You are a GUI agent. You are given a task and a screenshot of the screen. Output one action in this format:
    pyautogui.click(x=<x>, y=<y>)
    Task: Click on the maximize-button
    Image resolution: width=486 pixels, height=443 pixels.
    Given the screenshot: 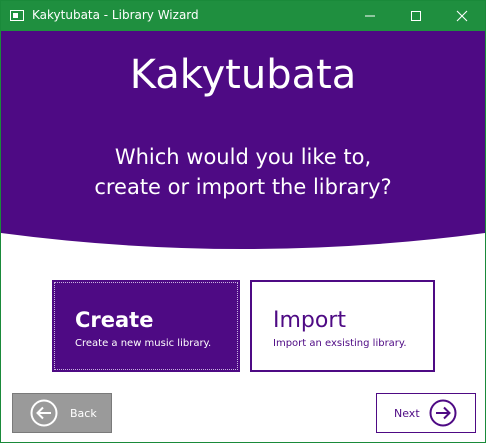 What is the action you would take?
    pyautogui.click(x=416, y=16)
    